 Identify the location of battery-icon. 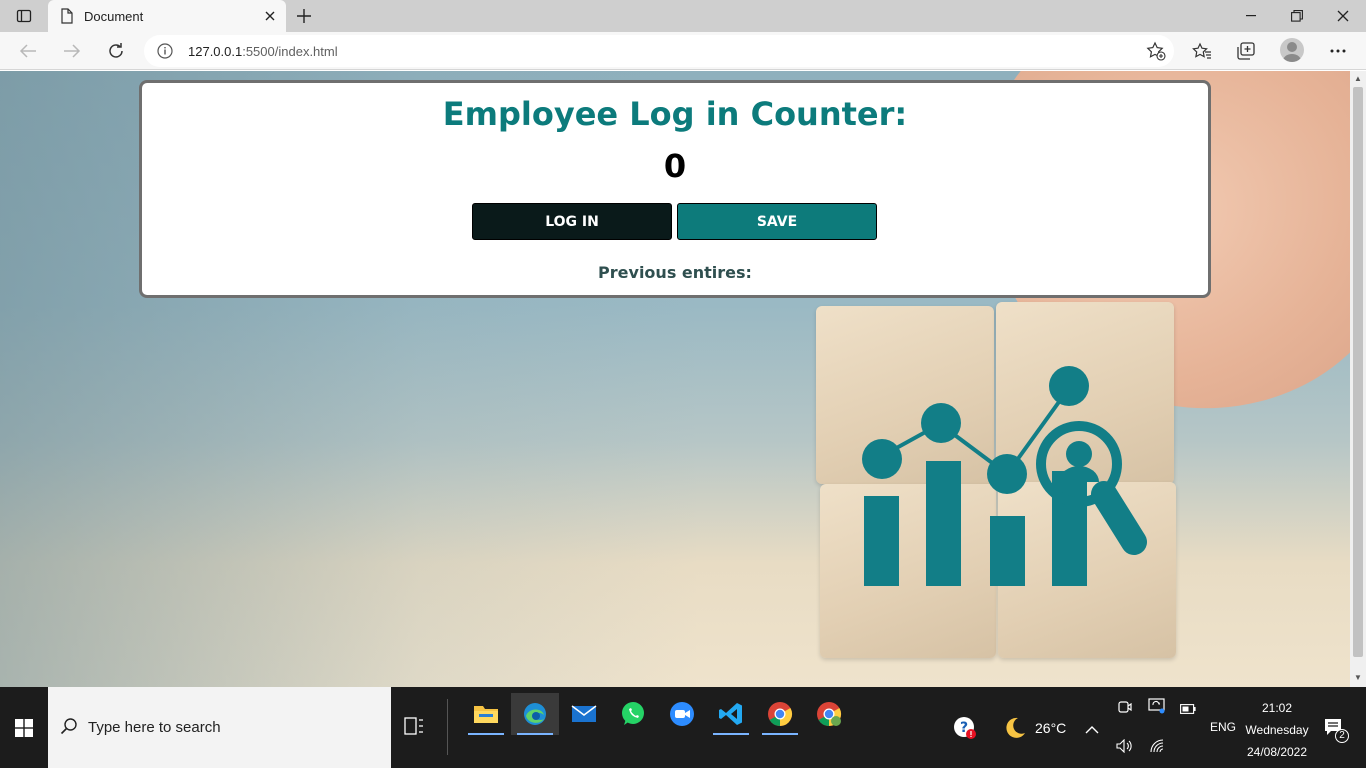
(1188, 709).